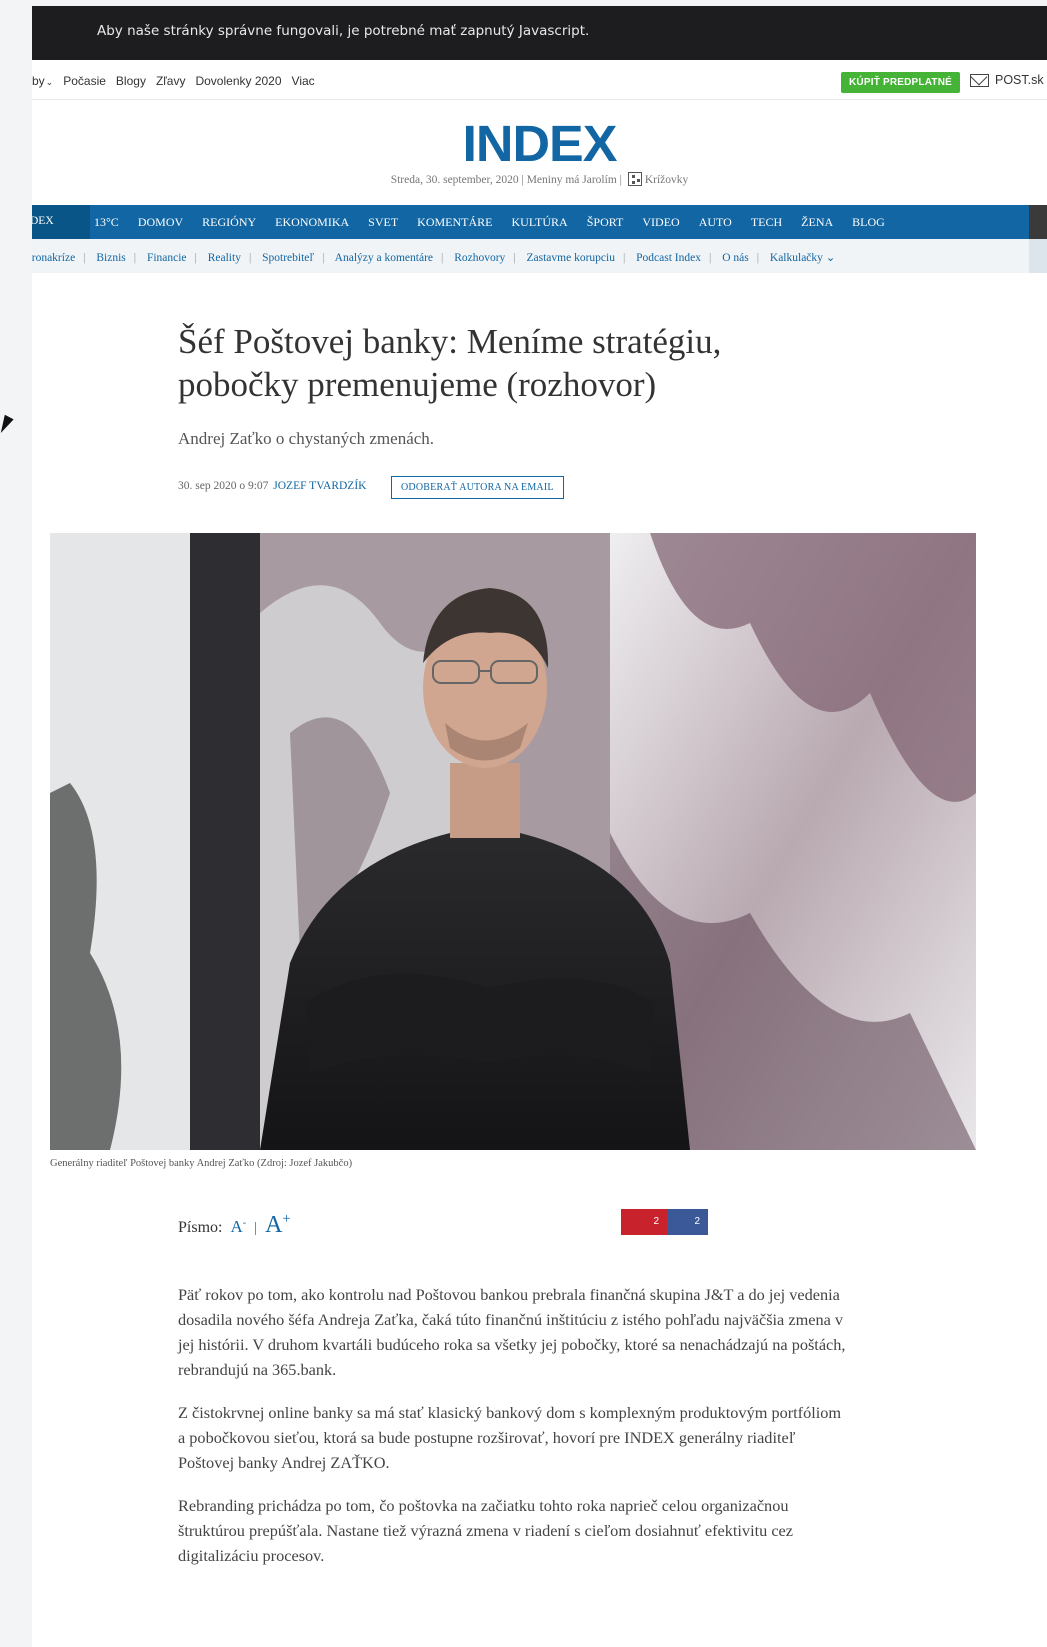 The width and height of the screenshot is (1047, 1647). What do you see at coordinates (766, 222) in the screenshot?
I see `nav-item-tech: TECH` at bounding box center [766, 222].